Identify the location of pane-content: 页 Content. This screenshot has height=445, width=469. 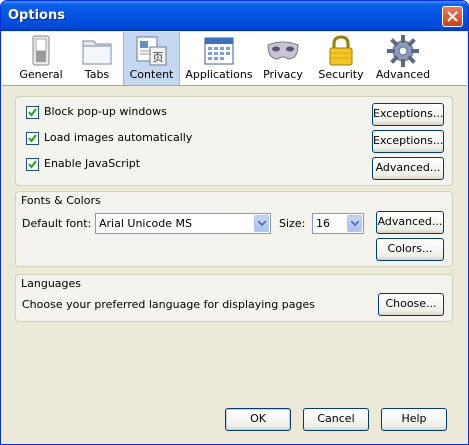
(151, 58).